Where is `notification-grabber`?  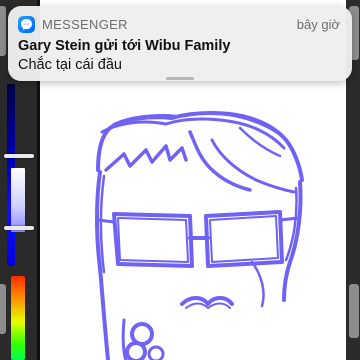
notification-grabber is located at coordinates (180, 78).